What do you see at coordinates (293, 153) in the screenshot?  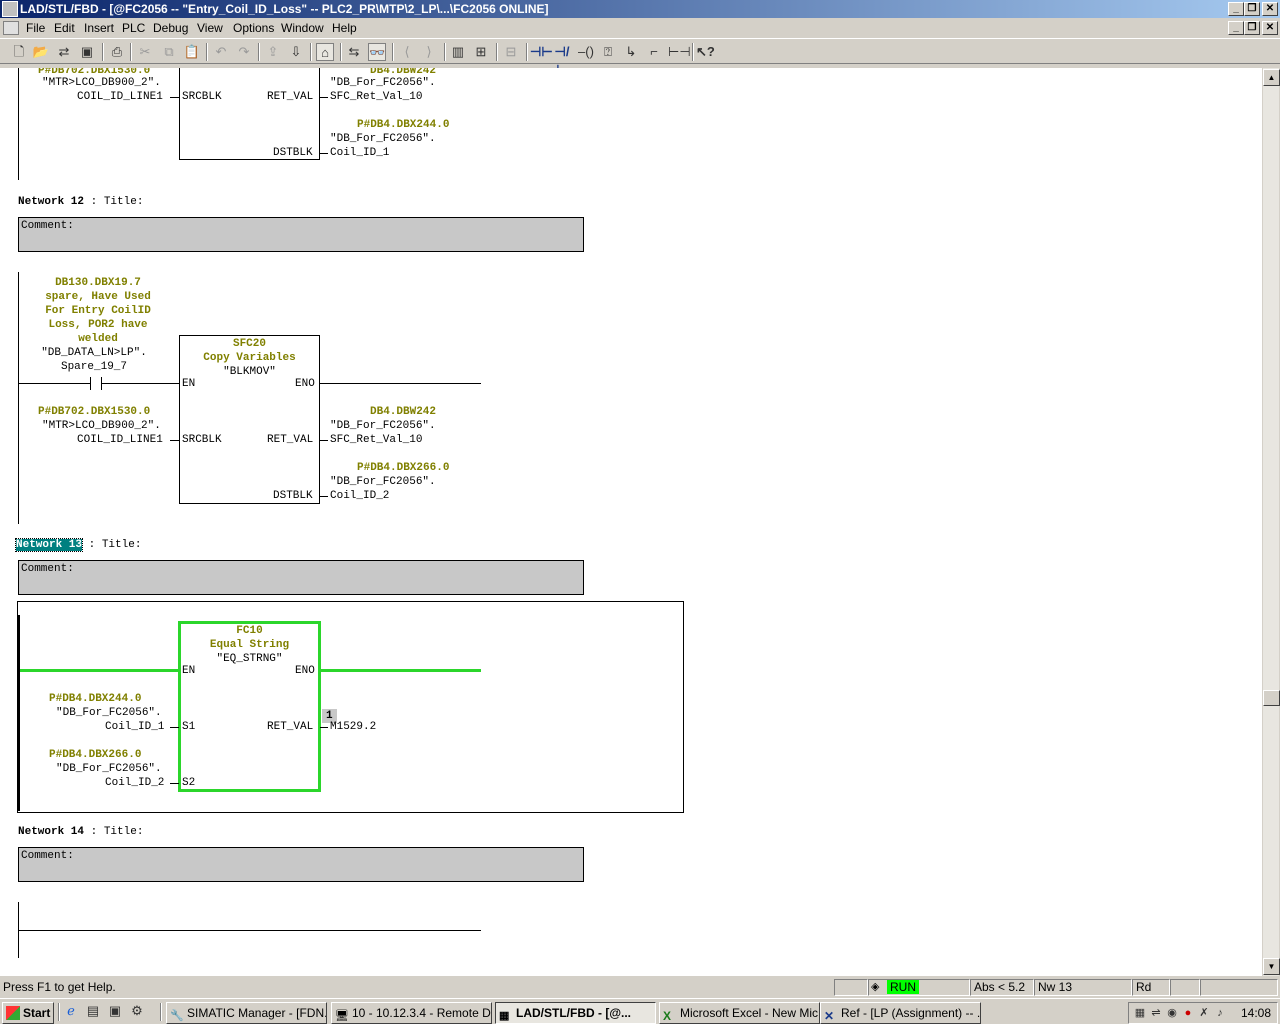 I see `pin-dstblk: DSTBLK` at bounding box center [293, 153].